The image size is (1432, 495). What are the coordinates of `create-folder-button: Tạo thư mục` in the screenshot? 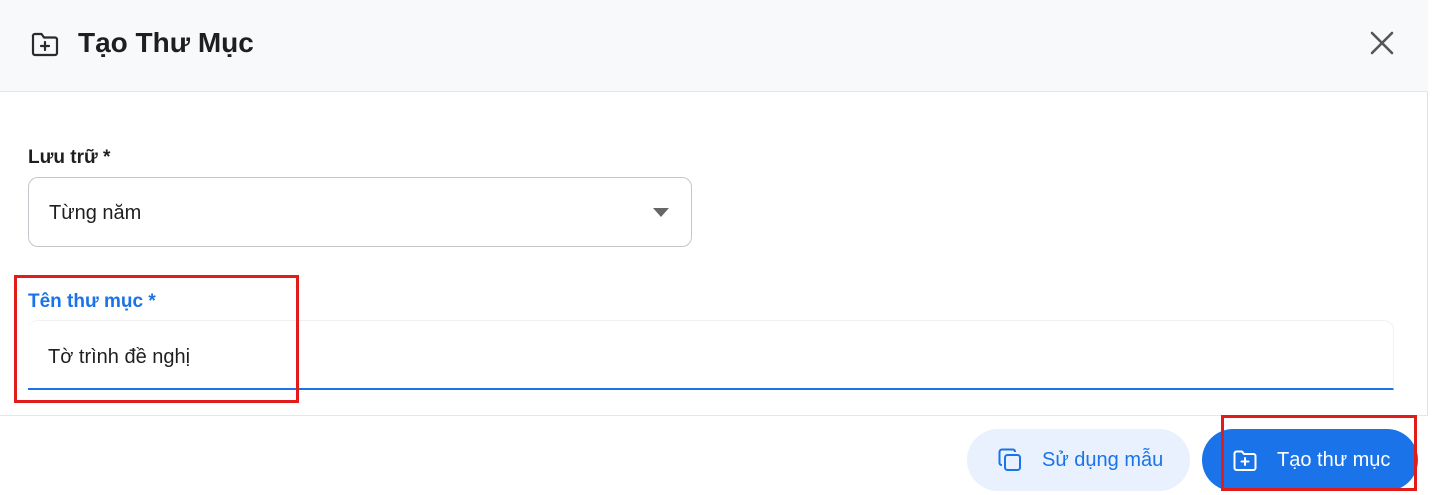 It's located at (1310, 460).